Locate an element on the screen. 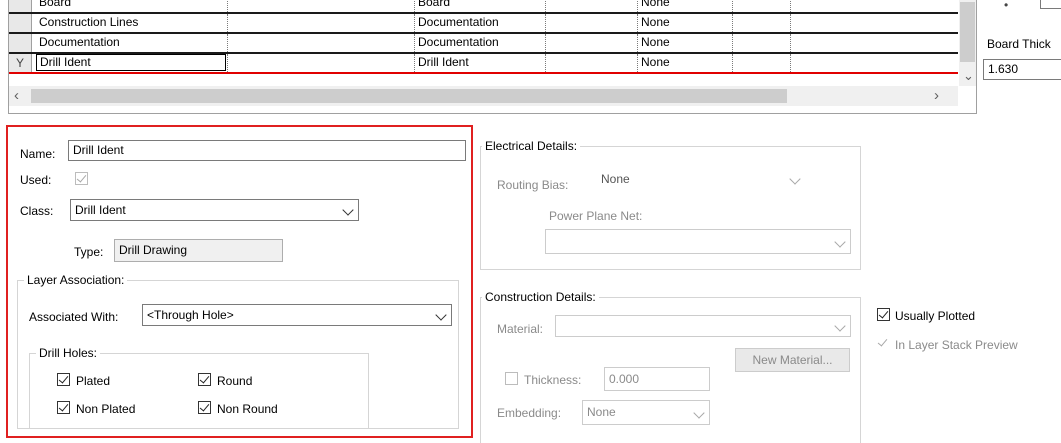  scroll-down-icon: ⌄ is located at coordinates (968, 76).